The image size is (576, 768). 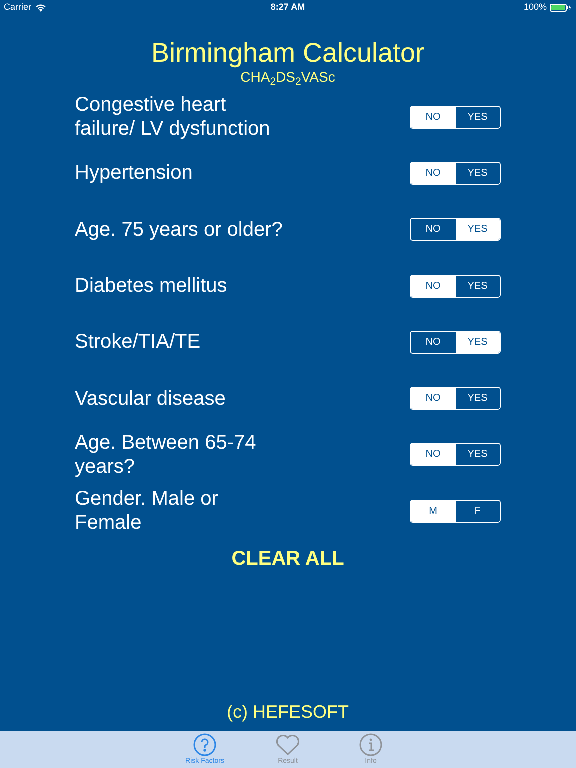 I want to click on risk-factor-label: Congestive heart failure/ LV dysfunction, so click(x=173, y=117).